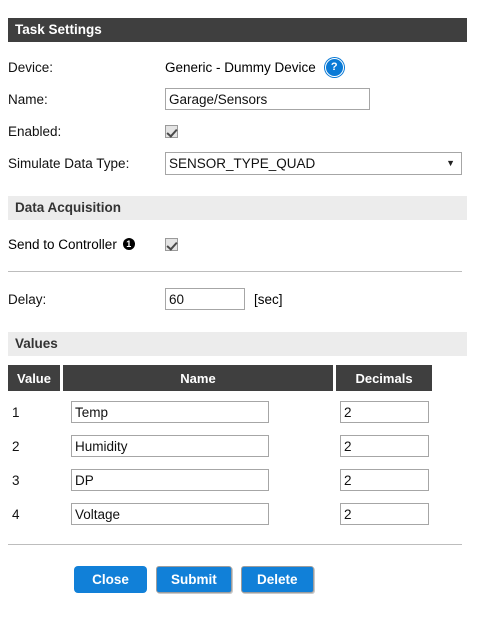 The height and width of the screenshot is (644, 500). I want to click on enabled-value-group, so click(171, 131).